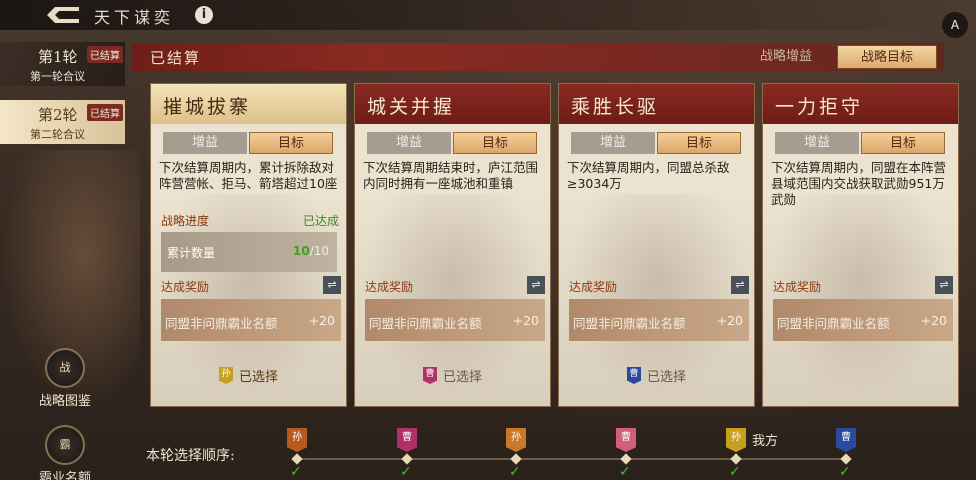  What do you see at coordinates (134, 17) in the screenshot?
I see `app-title: 天下谋奕` at bounding box center [134, 17].